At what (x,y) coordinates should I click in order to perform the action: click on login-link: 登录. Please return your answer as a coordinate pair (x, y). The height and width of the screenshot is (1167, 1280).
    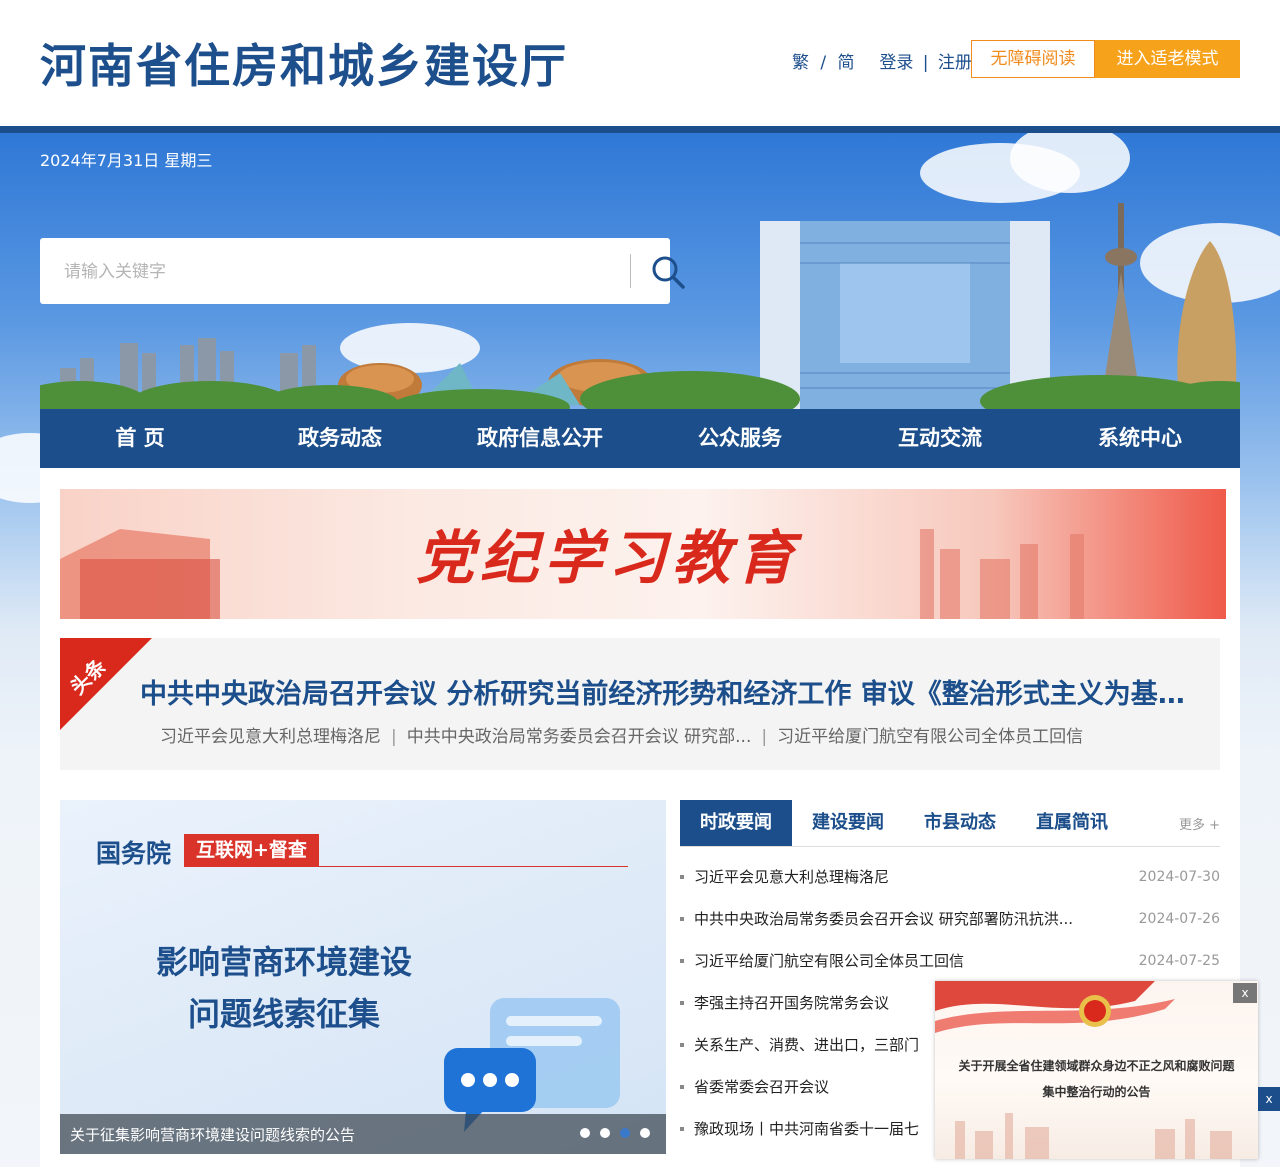
    Looking at the image, I should click on (896, 63).